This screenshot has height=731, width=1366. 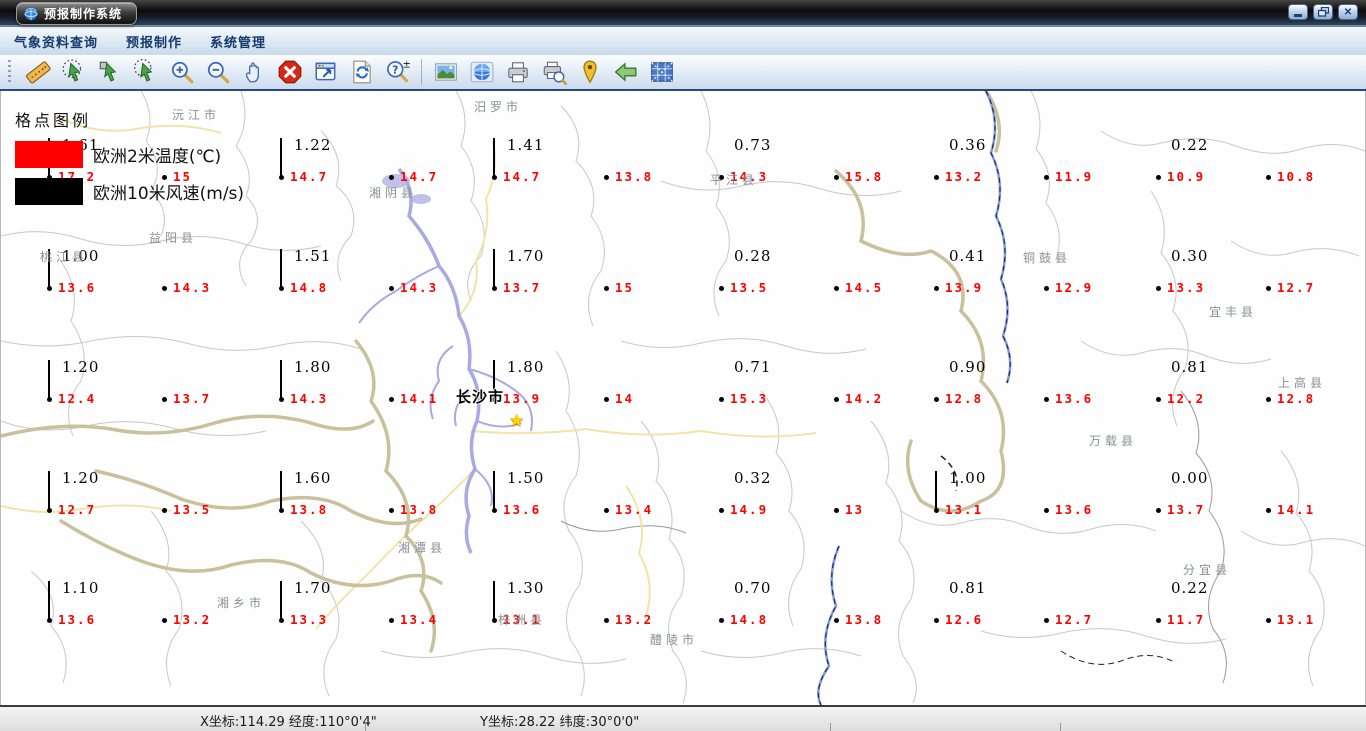 What do you see at coordinates (855, 509) in the screenshot?
I see `temperature-value: 13` at bounding box center [855, 509].